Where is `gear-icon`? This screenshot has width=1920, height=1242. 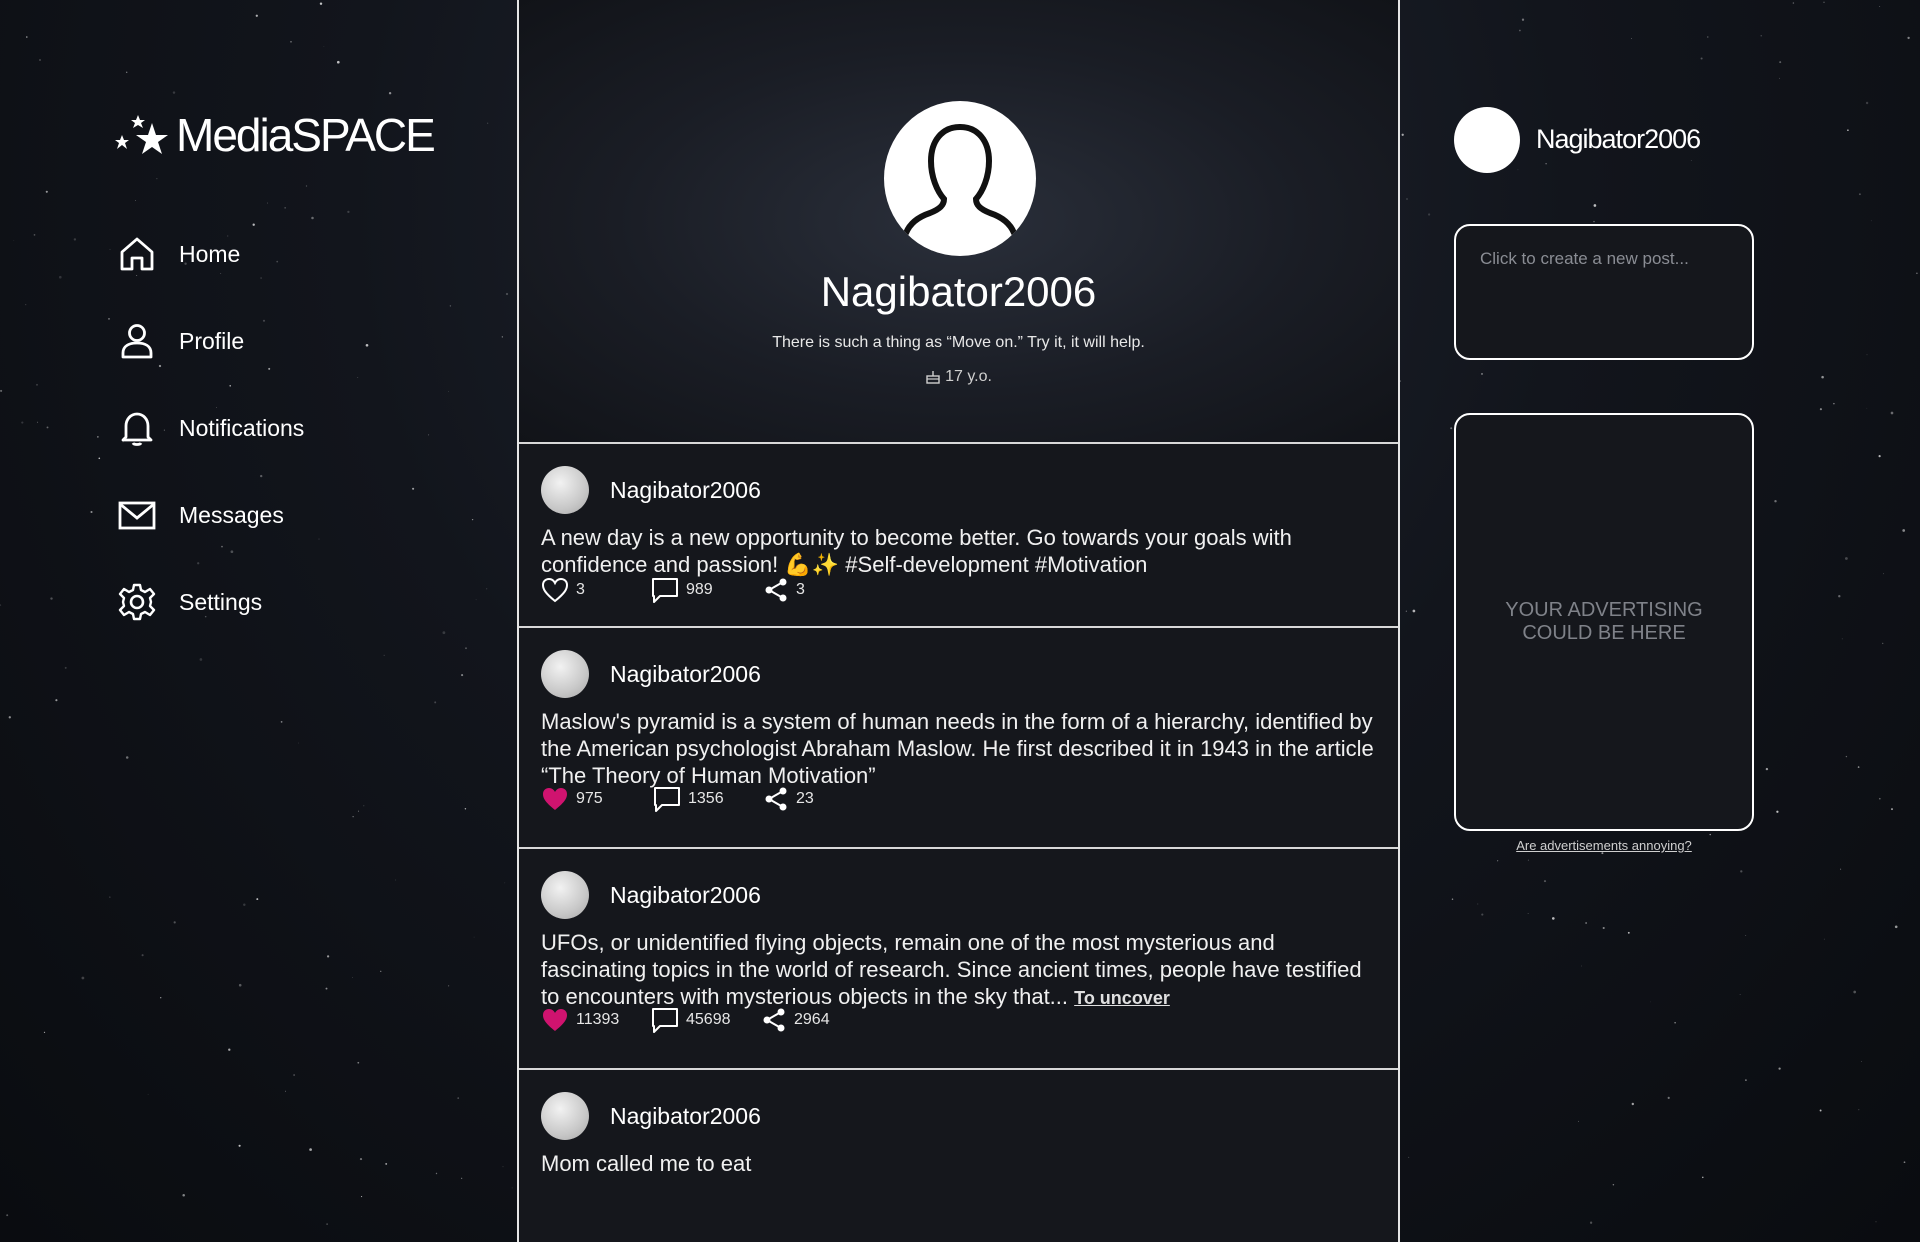
gear-icon is located at coordinates (137, 602).